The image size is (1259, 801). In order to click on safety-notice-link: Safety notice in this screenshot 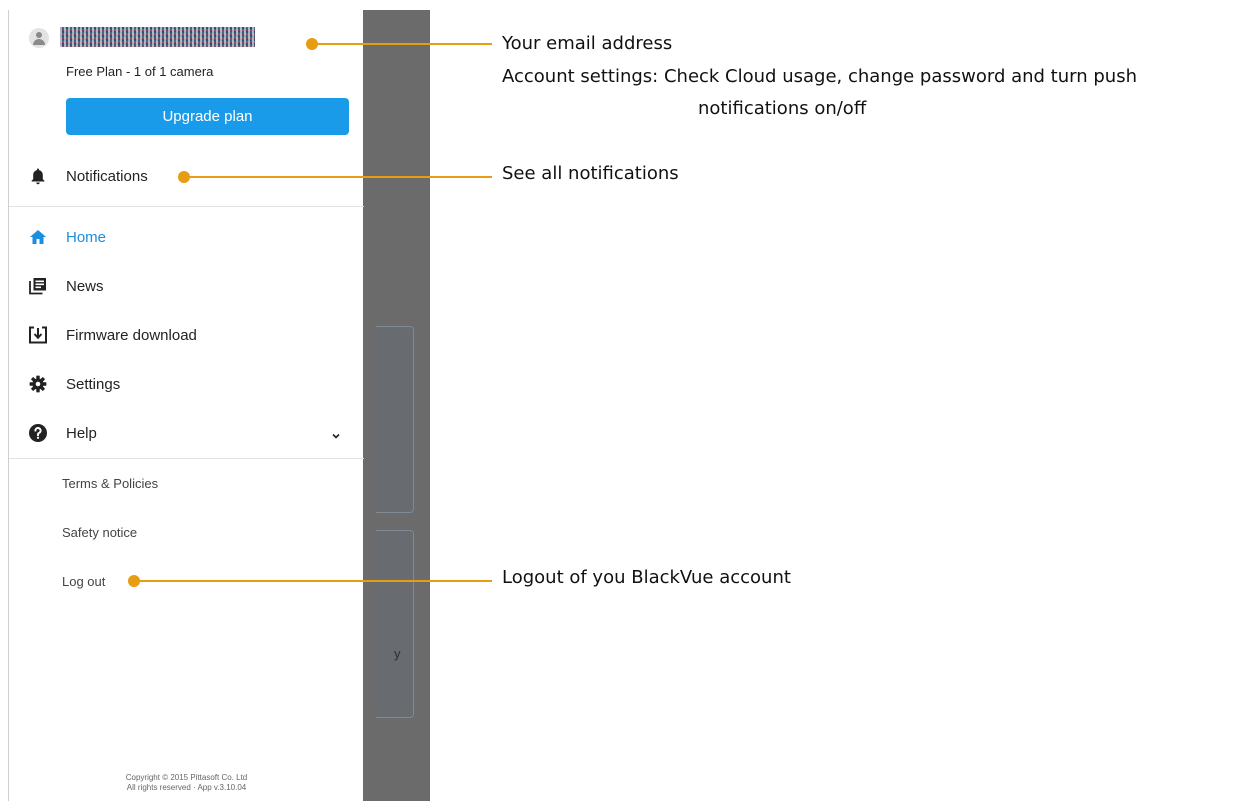, I will do `click(99, 532)`.